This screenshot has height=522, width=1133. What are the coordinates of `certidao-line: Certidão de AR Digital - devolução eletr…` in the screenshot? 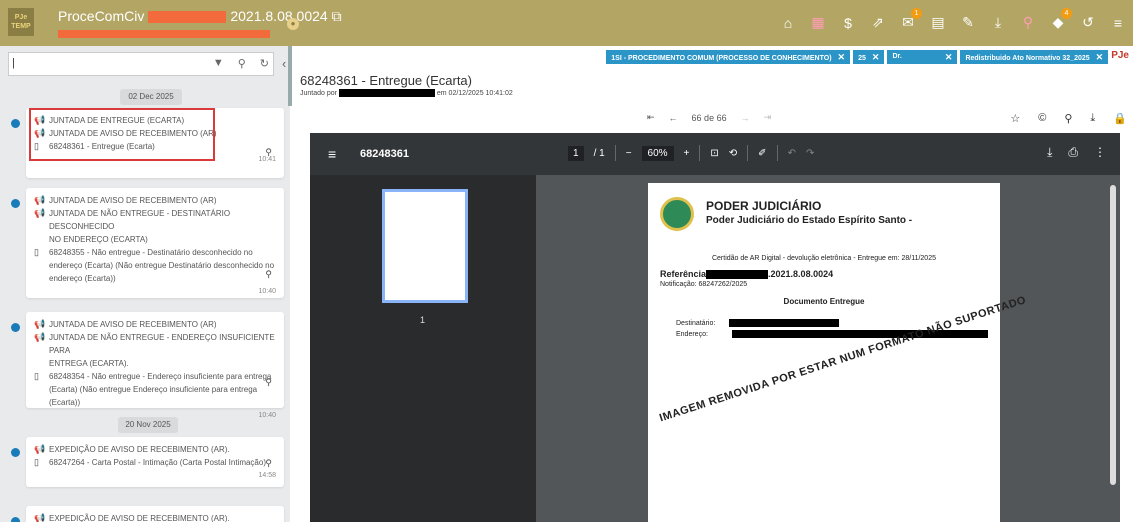 It's located at (823, 258).